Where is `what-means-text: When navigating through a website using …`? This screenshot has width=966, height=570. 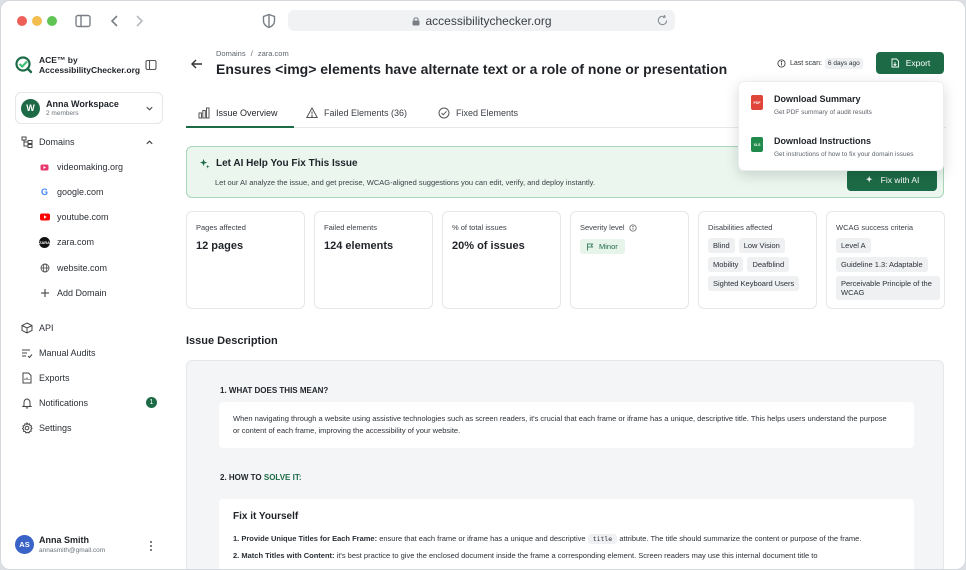
what-means-text: When navigating through a website using … is located at coordinates (560, 424).